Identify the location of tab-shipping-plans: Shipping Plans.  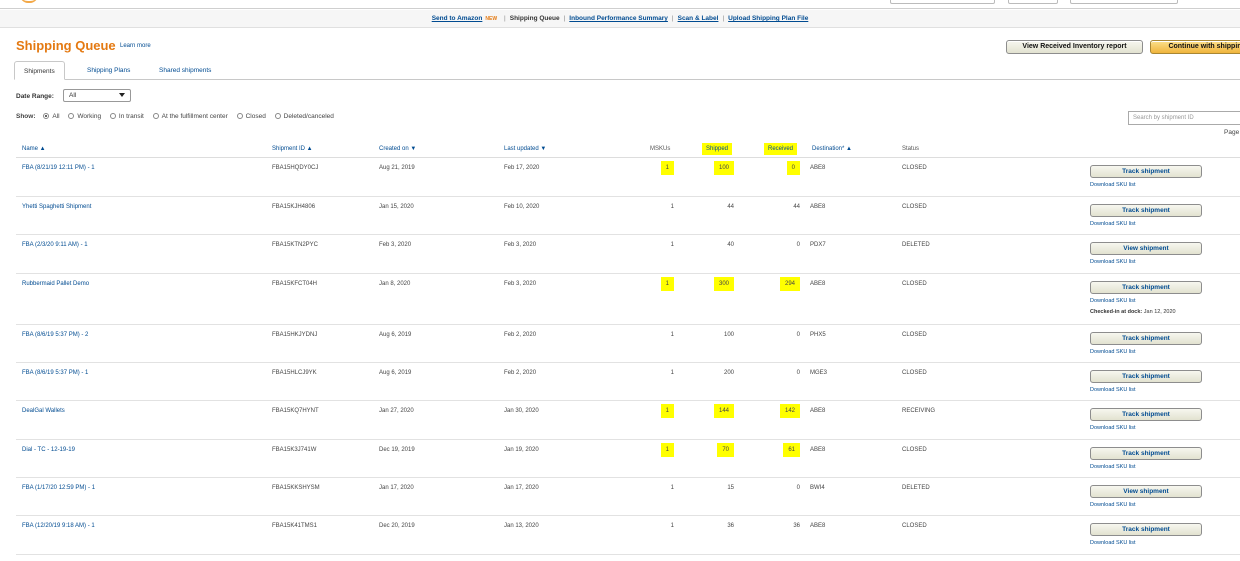
(108, 70).